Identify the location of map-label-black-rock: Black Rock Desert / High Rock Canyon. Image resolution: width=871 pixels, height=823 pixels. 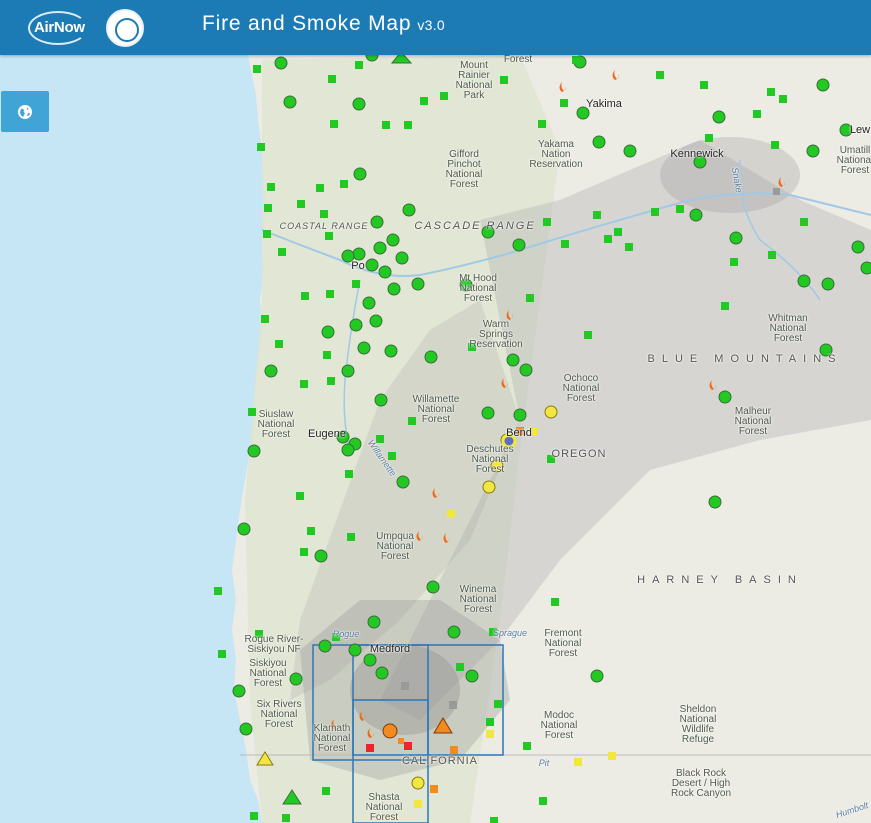
(701, 783).